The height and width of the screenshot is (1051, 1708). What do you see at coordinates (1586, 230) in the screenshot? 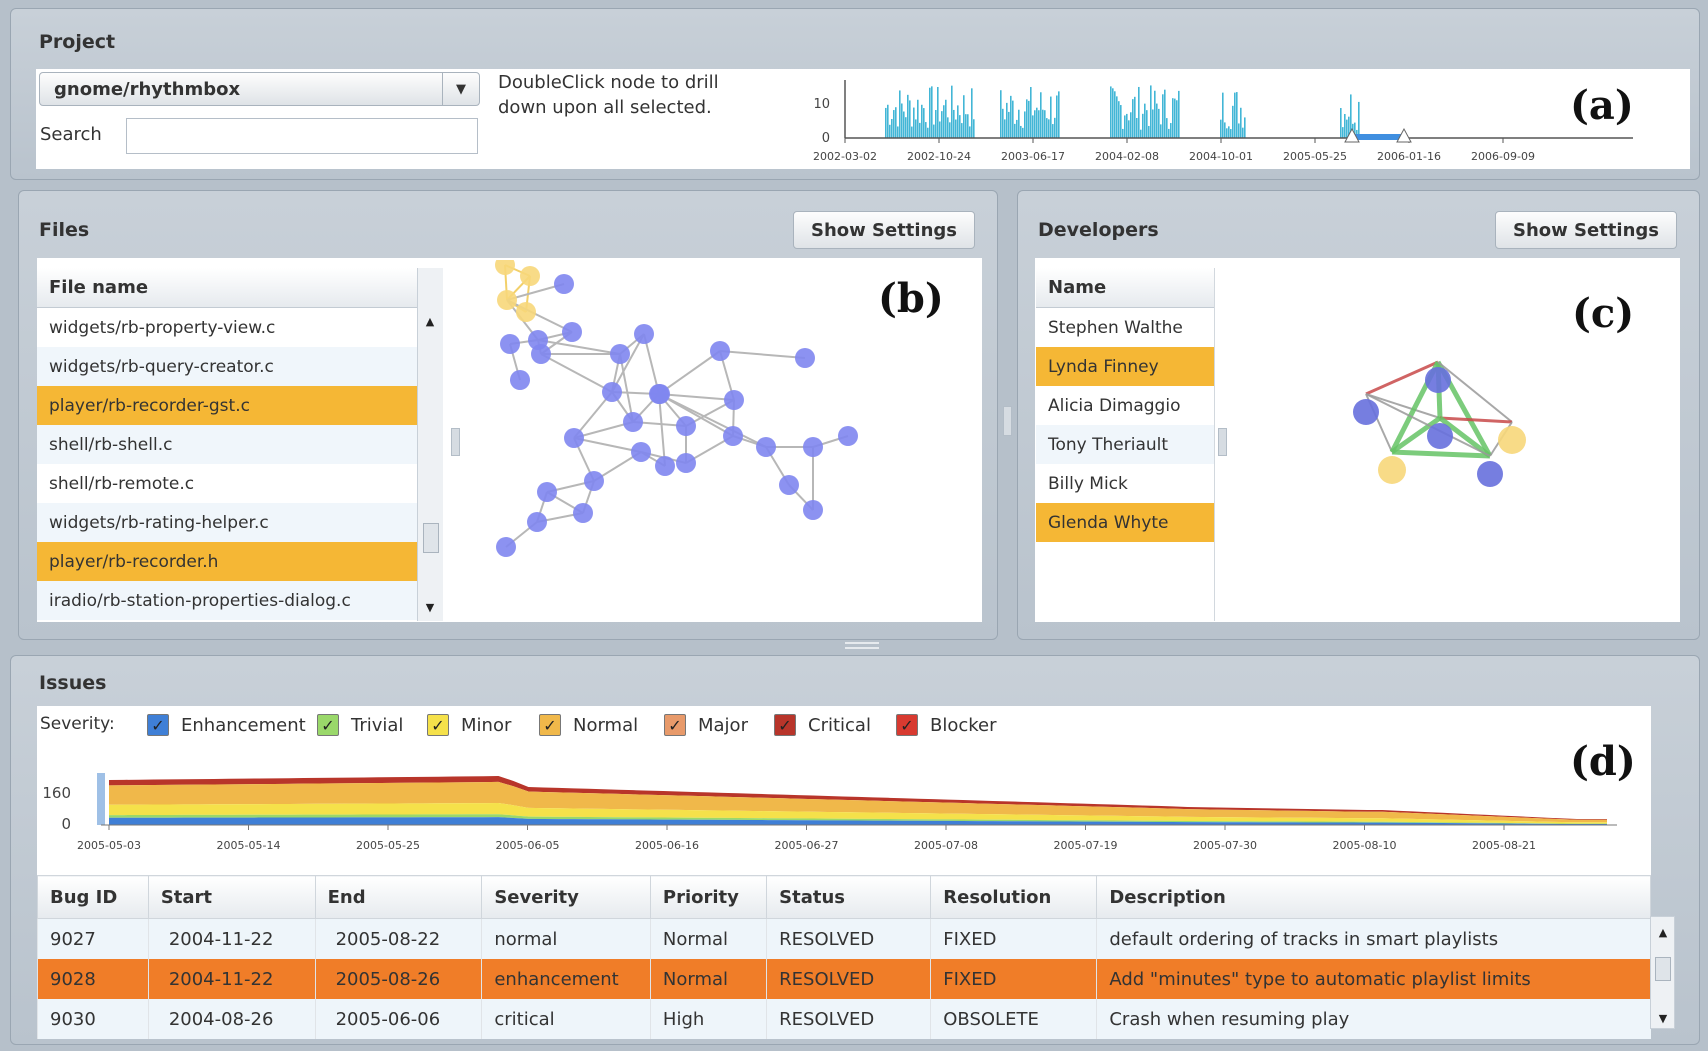
I see `developers-show-settings-button: Show Settings` at bounding box center [1586, 230].